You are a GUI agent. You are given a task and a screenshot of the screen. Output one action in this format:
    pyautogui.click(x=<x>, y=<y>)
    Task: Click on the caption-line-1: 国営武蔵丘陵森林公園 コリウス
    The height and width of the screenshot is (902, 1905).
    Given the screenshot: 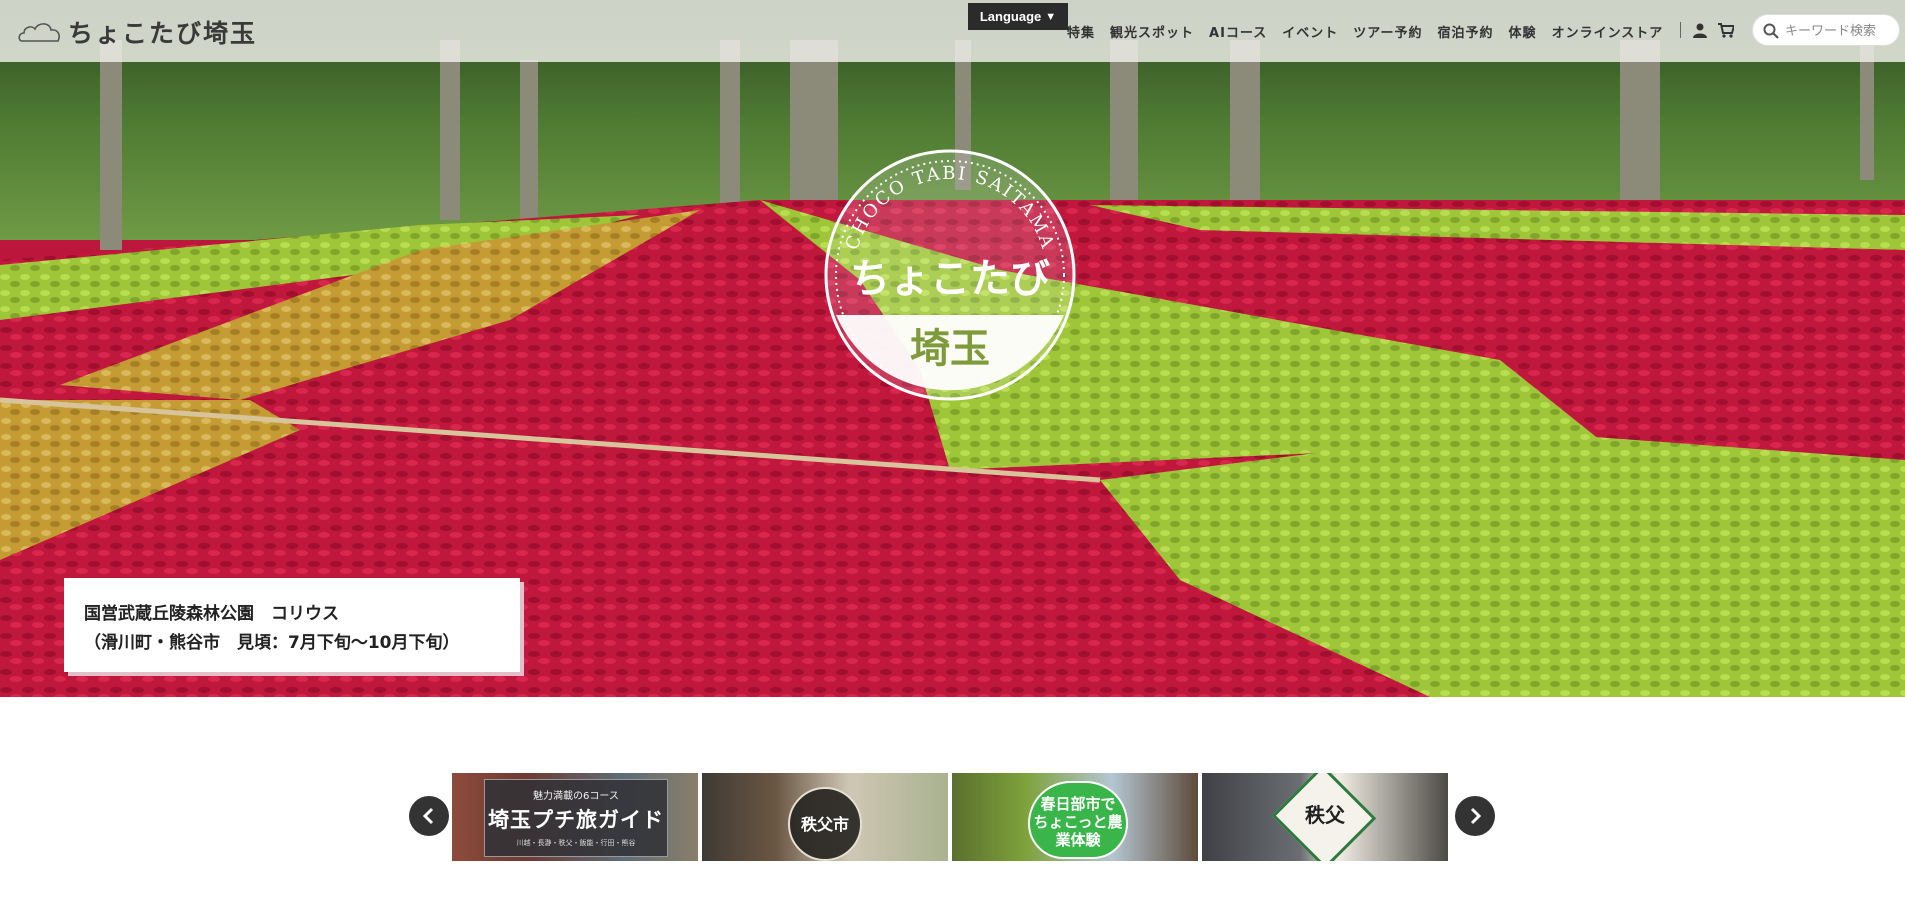 What is the action you would take?
    pyautogui.click(x=211, y=614)
    